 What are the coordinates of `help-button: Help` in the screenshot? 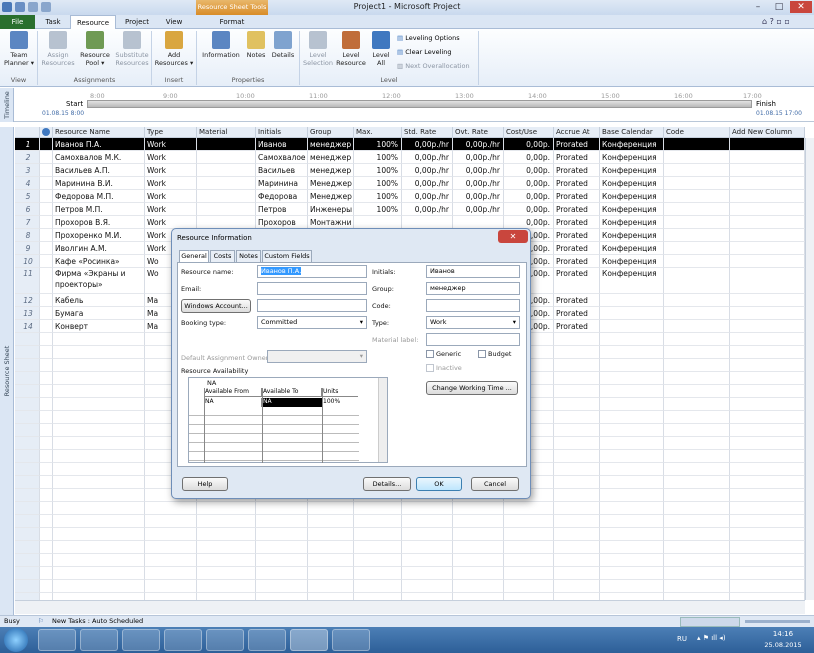 It's located at (205, 484).